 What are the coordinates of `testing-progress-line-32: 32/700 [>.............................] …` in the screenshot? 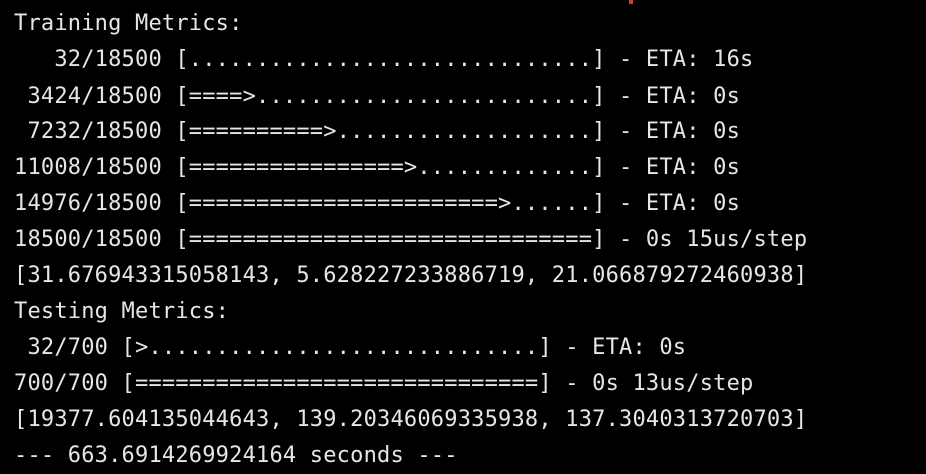 It's located at (350, 347).